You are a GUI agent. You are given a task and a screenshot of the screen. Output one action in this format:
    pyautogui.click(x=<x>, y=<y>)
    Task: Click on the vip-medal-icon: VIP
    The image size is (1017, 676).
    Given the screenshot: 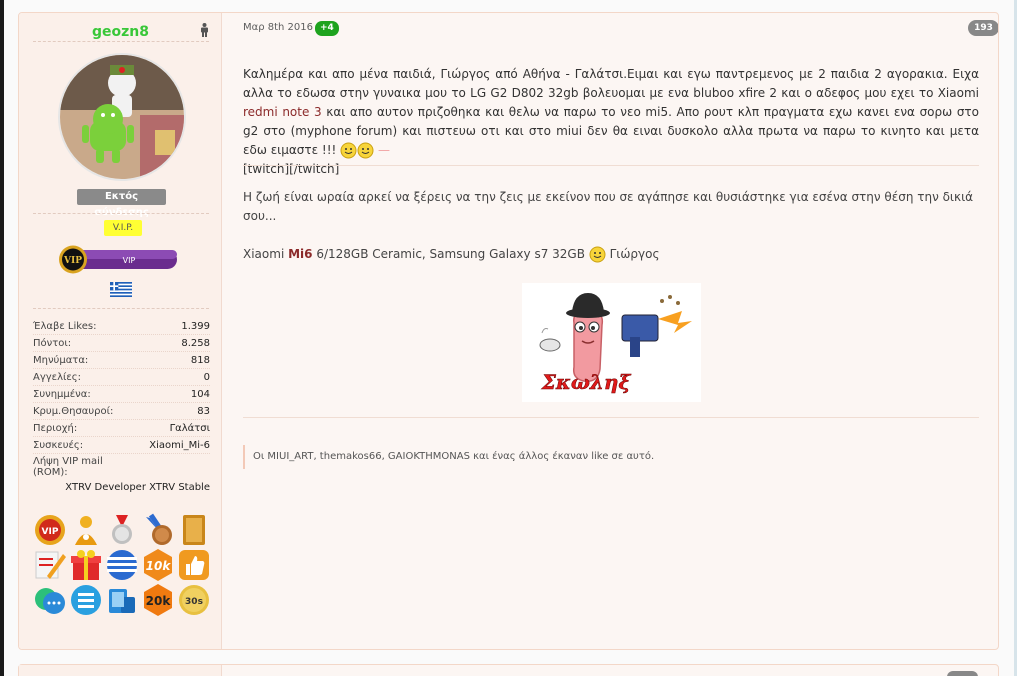 What is the action you would take?
    pyautogui.click(x=50, y=530)
    